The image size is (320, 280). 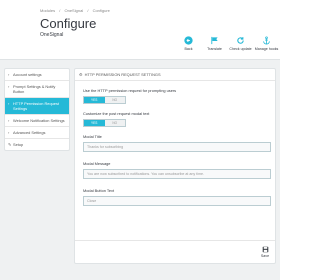 I want to click on page-subtitle: OneSignal, so click(x=52, y=35).